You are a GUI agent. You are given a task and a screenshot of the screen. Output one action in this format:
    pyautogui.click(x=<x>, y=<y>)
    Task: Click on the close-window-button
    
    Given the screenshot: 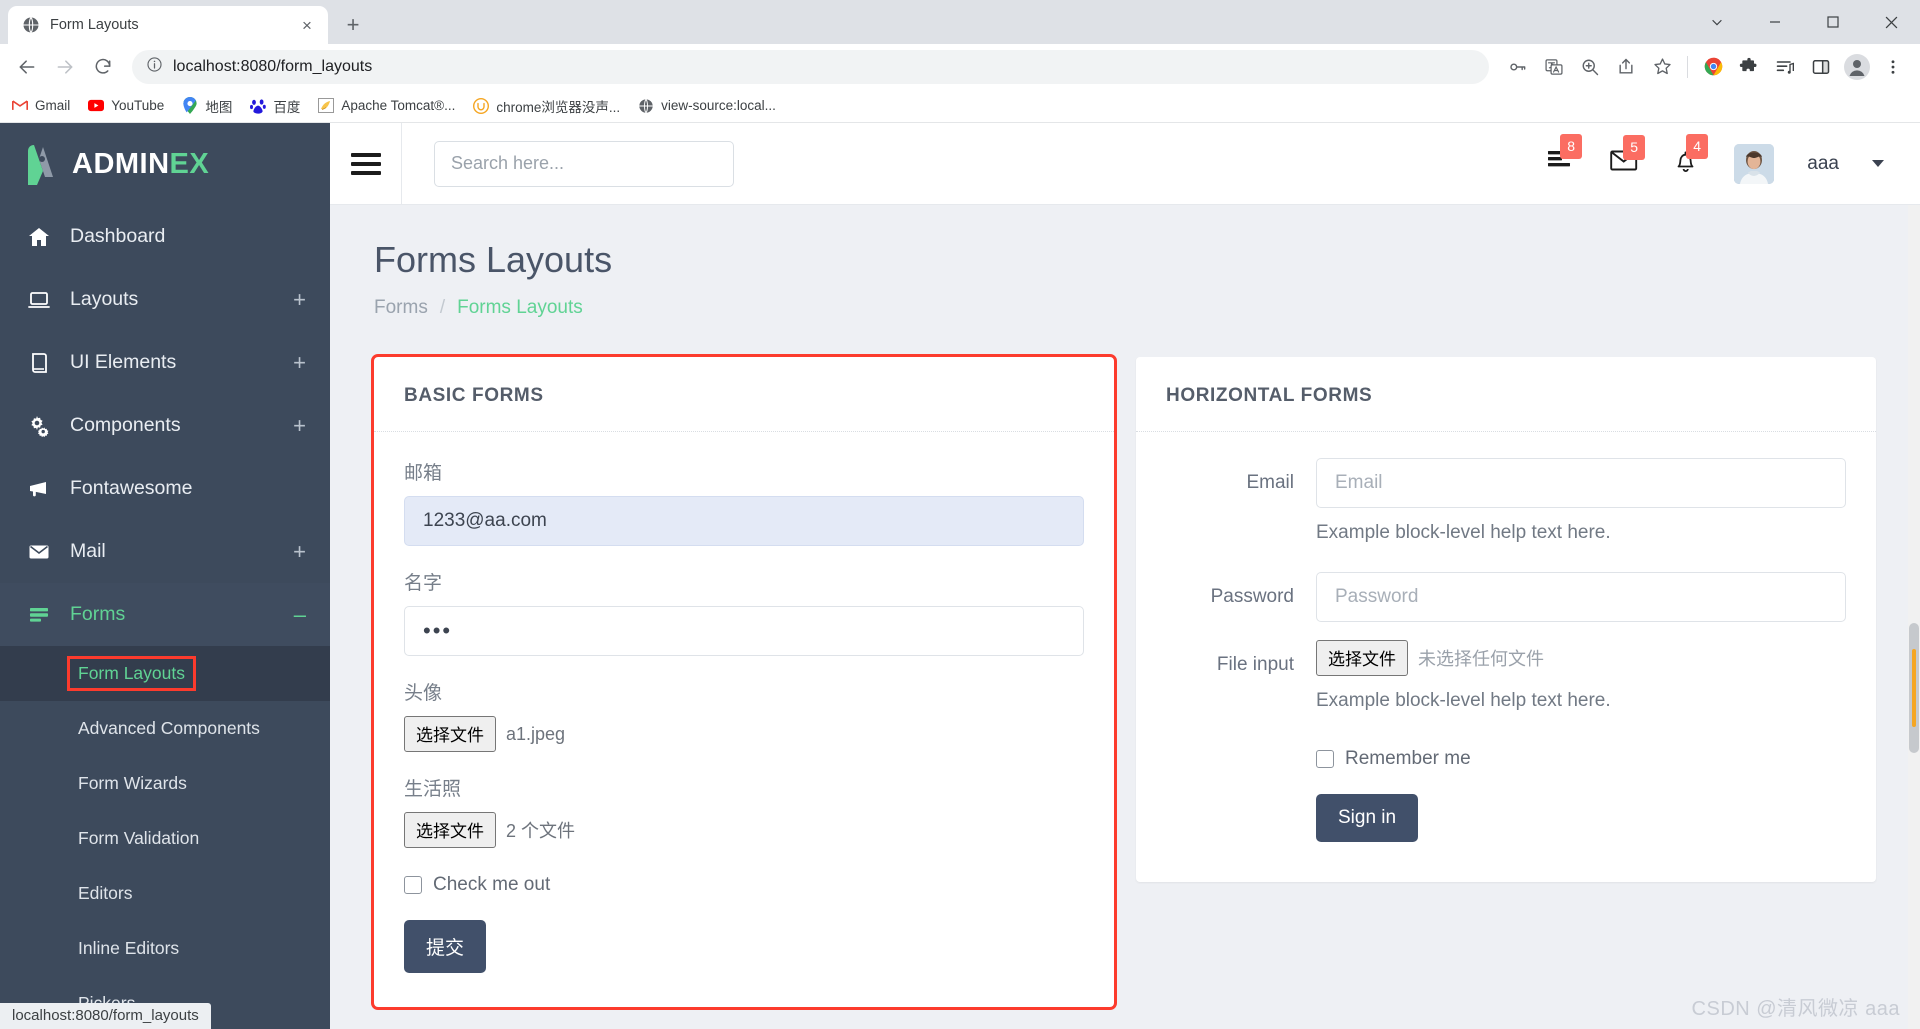 What is the action you would take?
    pyautogui.click(x=1891, y=22)
    